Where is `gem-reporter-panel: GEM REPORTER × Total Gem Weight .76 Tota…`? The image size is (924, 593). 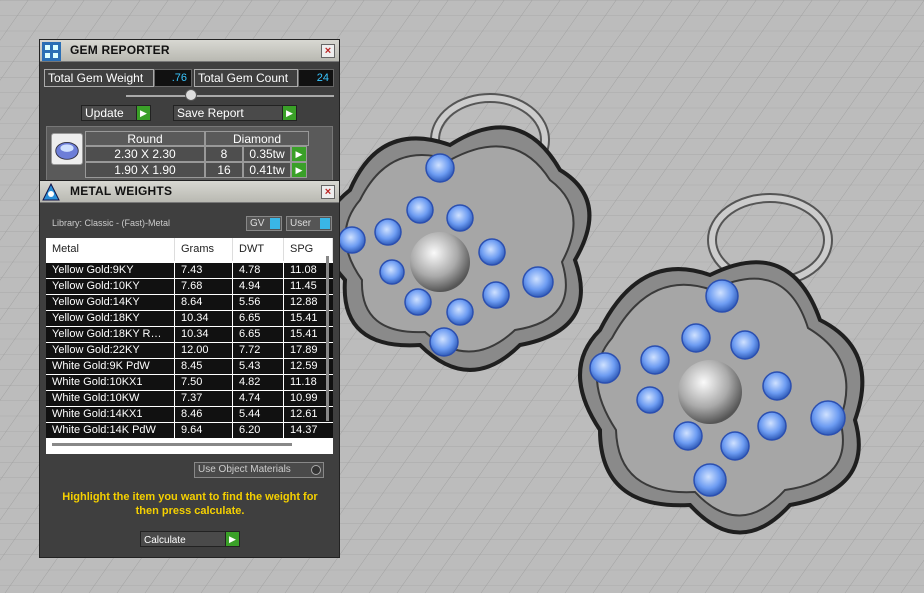 gem-reporter-panel: GEM REPORTER × Total Gem Weight .76 Tota… is located at coordinates (189, 110).